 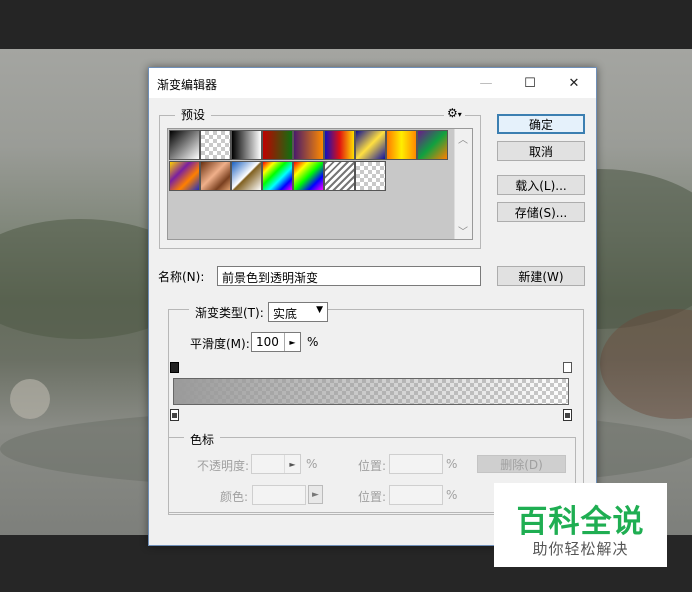 I want to click on color-swatch-field, so click(x=279, y=495).